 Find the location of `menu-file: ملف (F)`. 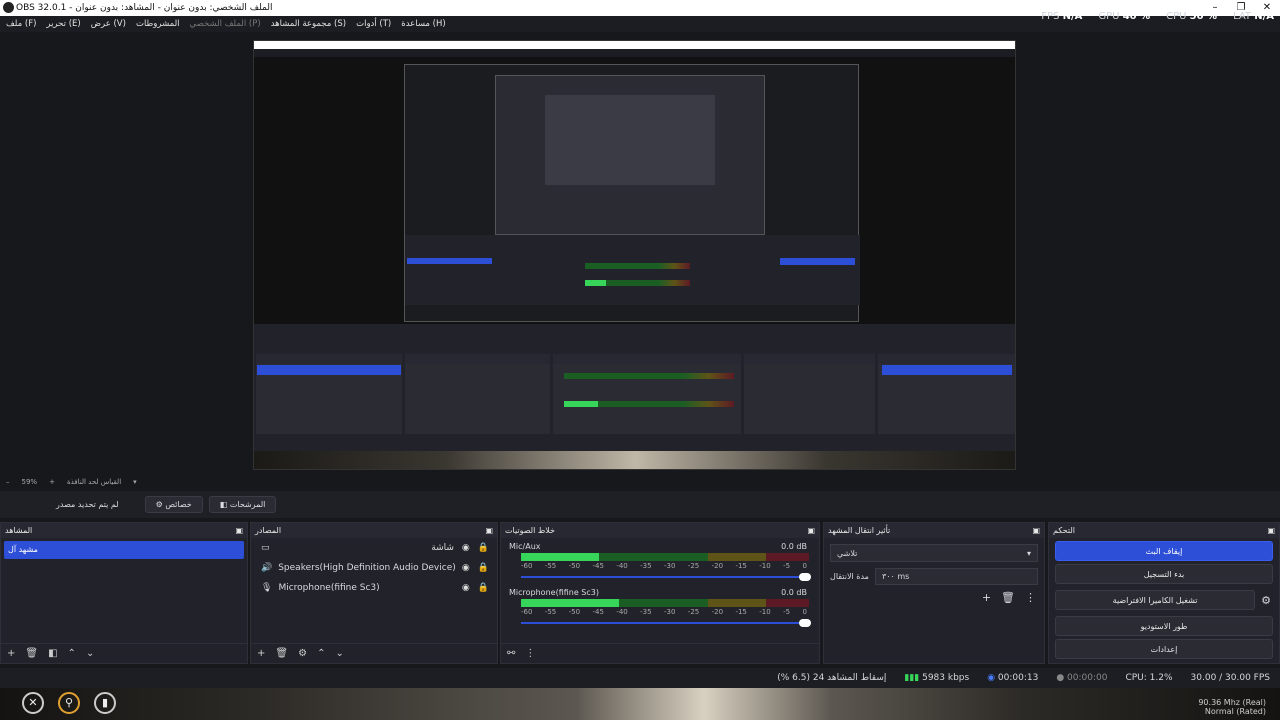

menu-file: ملف (F) is located at coordinates (21, 24).